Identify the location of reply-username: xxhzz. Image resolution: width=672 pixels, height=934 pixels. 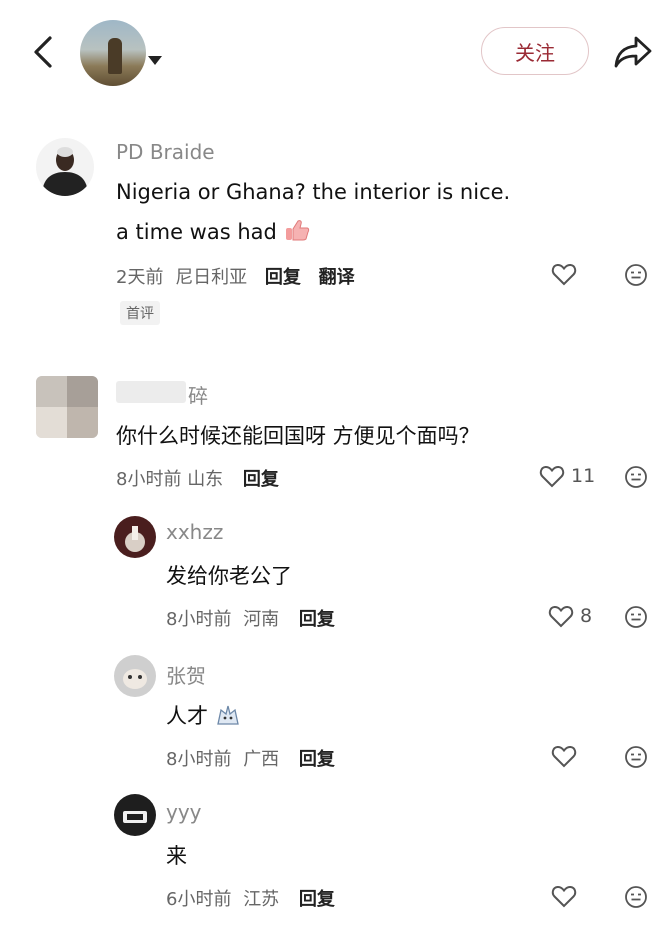
(194, 532).